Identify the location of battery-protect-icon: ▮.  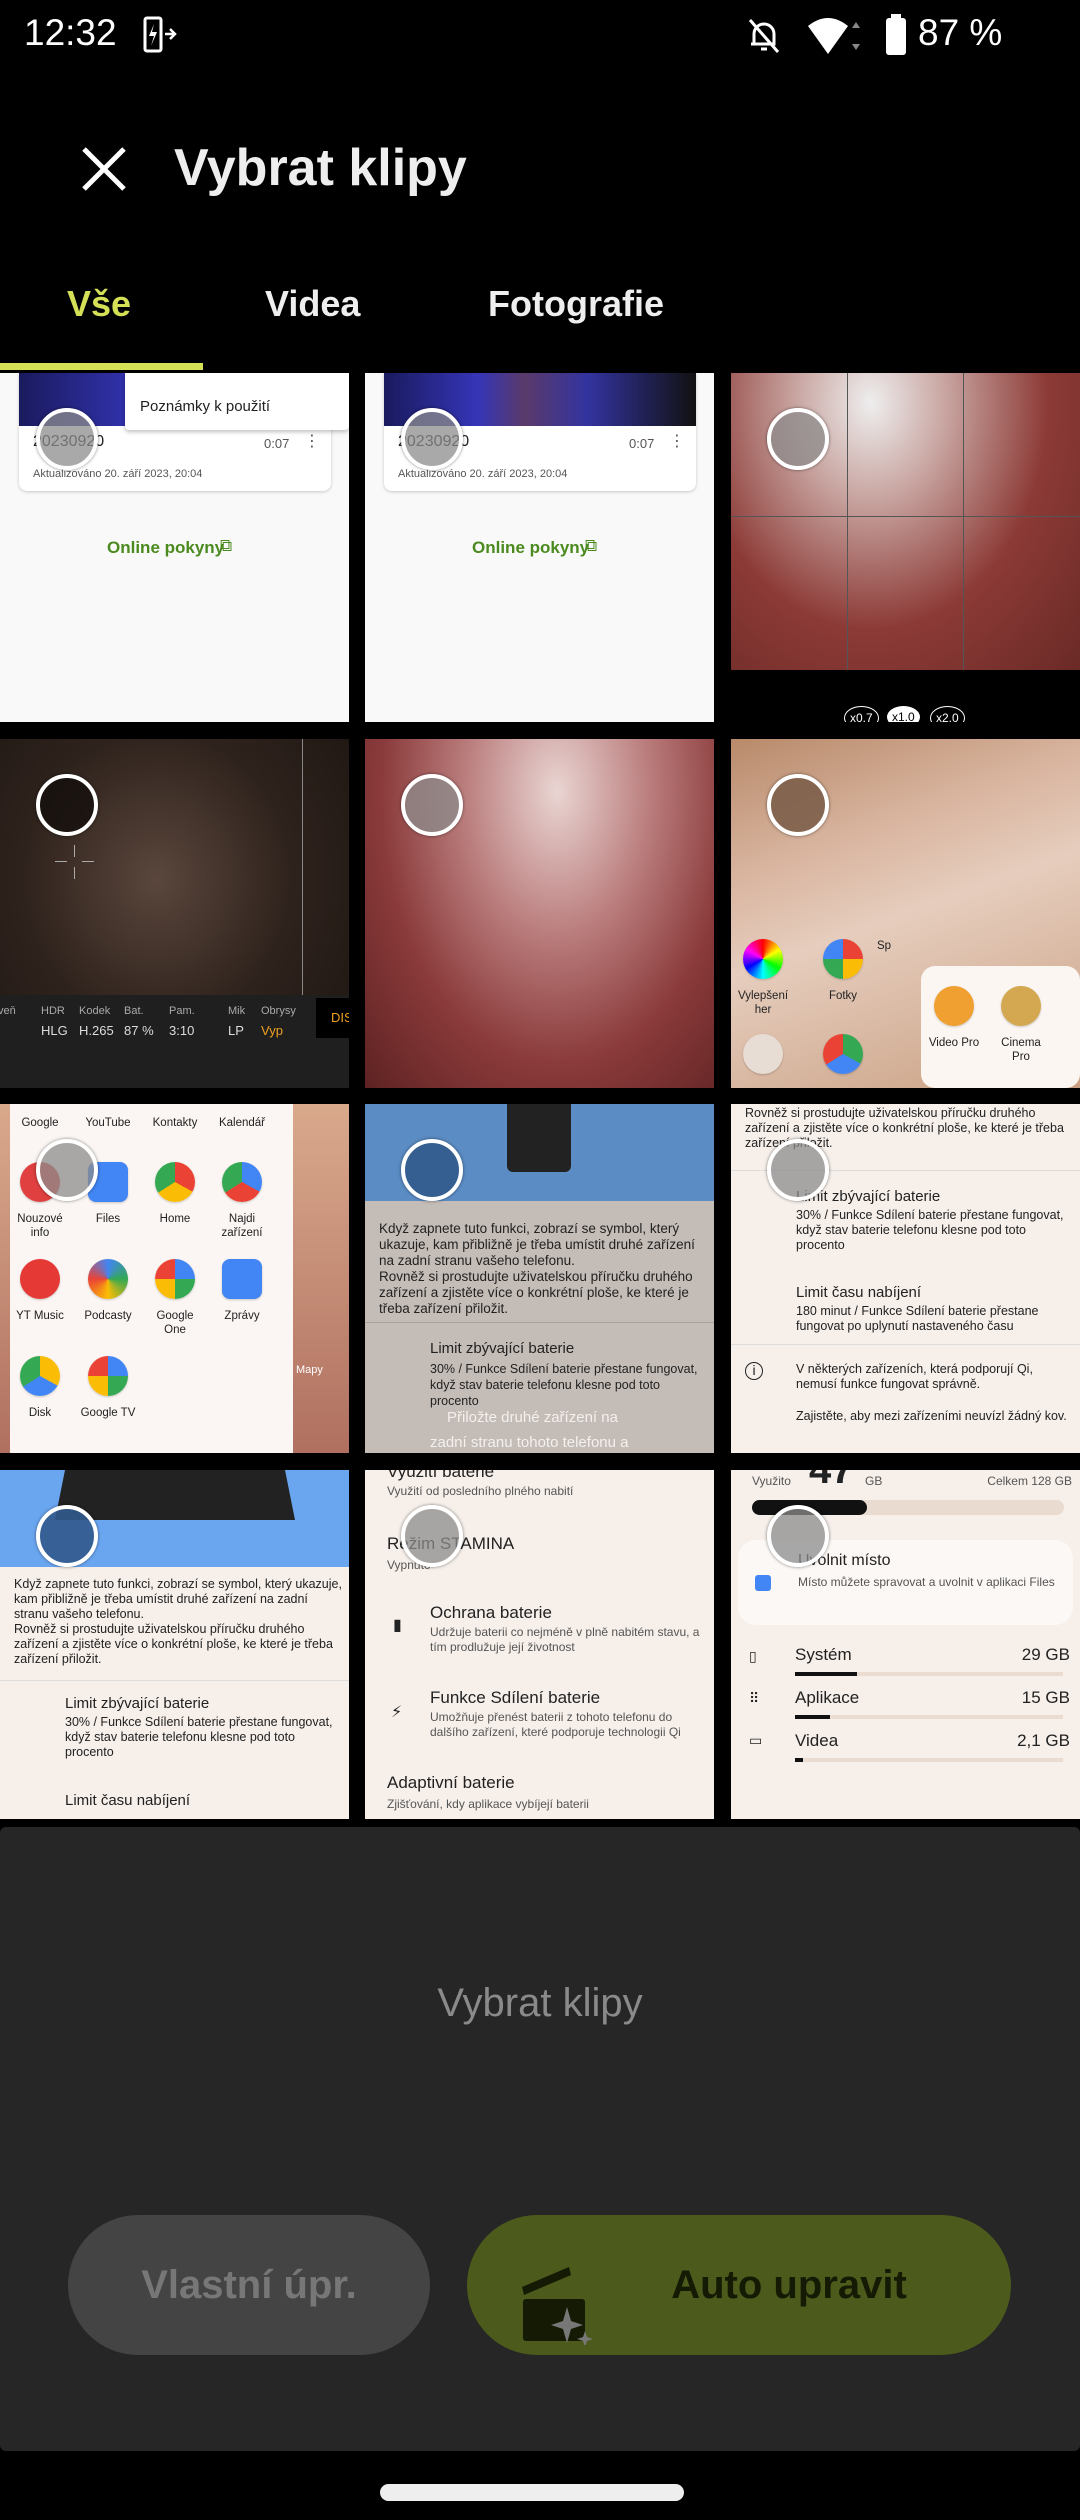
(397, 1625).